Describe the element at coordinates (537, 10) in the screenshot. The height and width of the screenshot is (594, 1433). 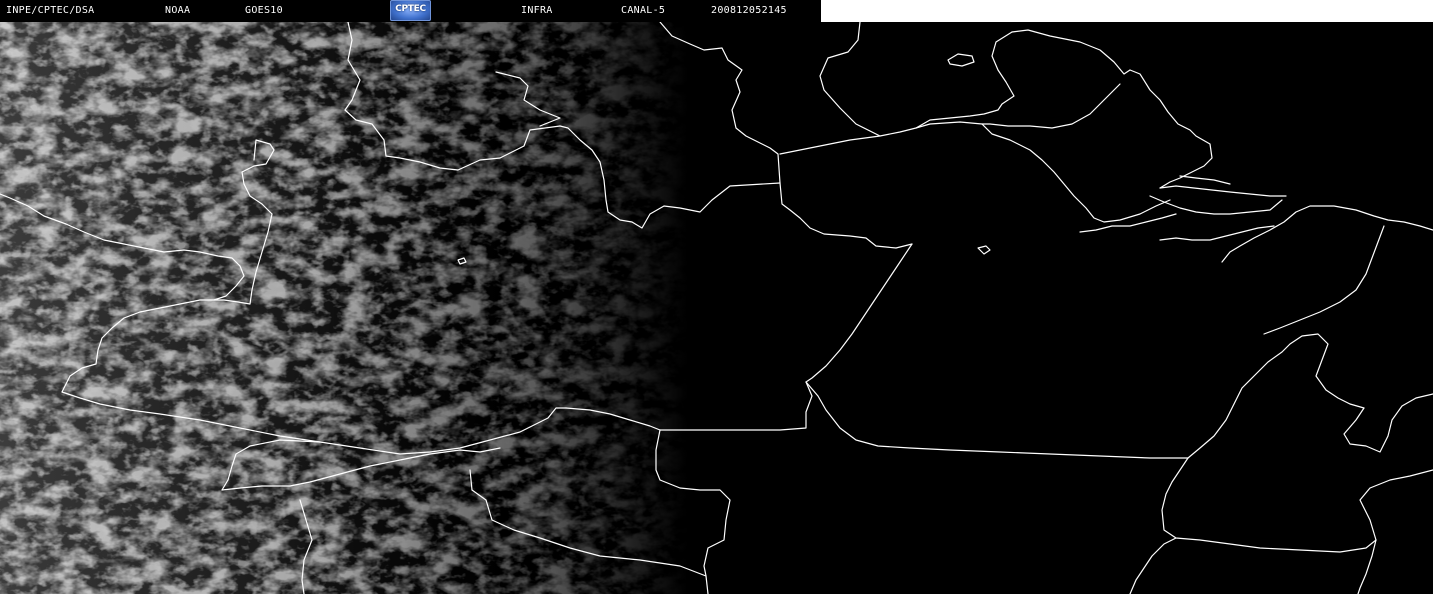
I see `product-label: INFRA` at that location.